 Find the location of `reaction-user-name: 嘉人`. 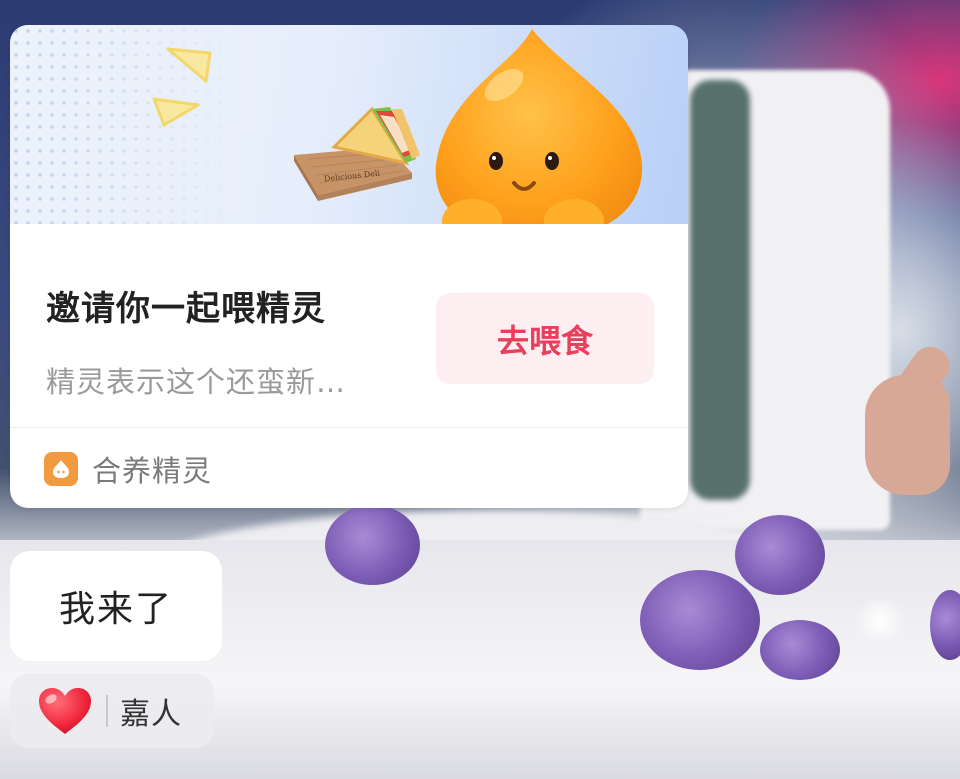

reaction-user-name: 嘉人 is located at coordinates (151, 714).